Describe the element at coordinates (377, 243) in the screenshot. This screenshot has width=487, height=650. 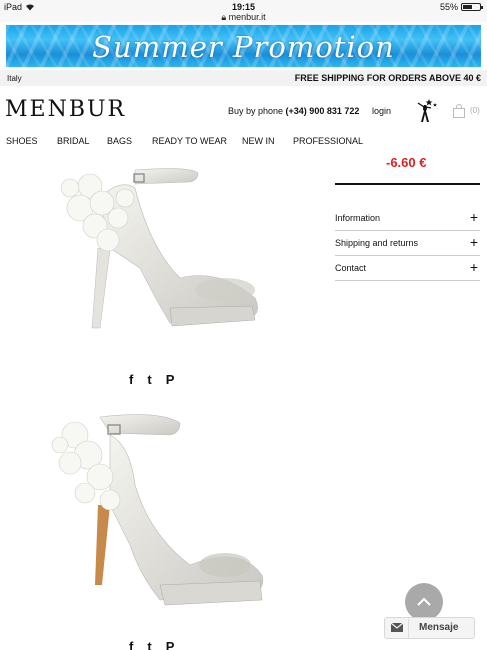
I see `accordion-label: Shipping and returns` at that location.